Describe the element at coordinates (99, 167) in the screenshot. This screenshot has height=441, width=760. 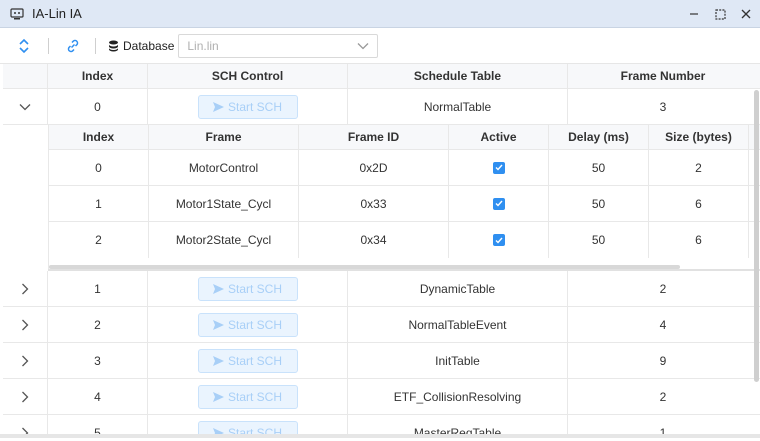
I see `sub-index: 0` at that location.